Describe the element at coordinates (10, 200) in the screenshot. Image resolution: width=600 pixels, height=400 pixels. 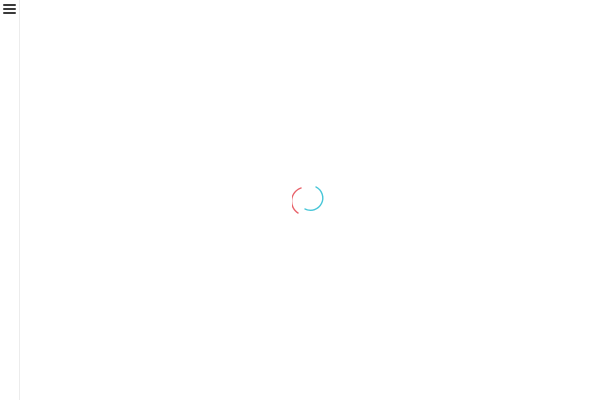
I see `sidebar` at that location.